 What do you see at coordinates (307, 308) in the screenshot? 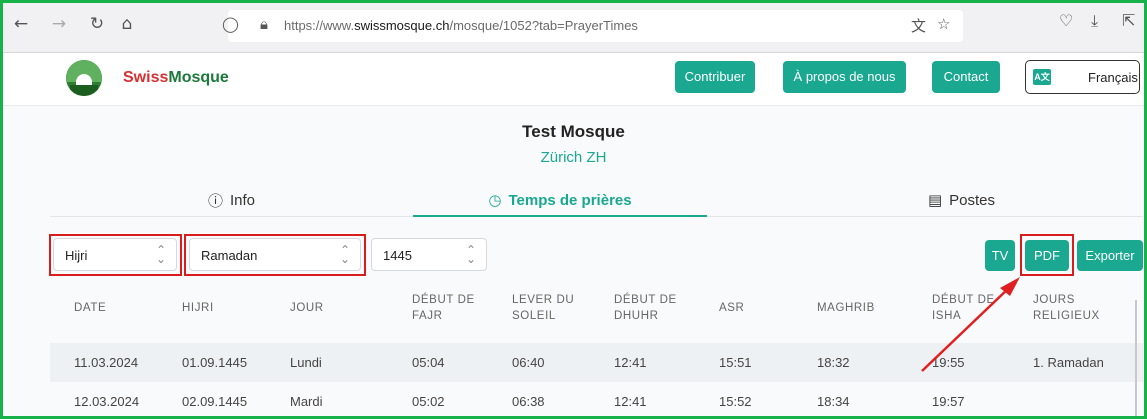
I see `col-day: JOUR` at bounding box center [307, 308].